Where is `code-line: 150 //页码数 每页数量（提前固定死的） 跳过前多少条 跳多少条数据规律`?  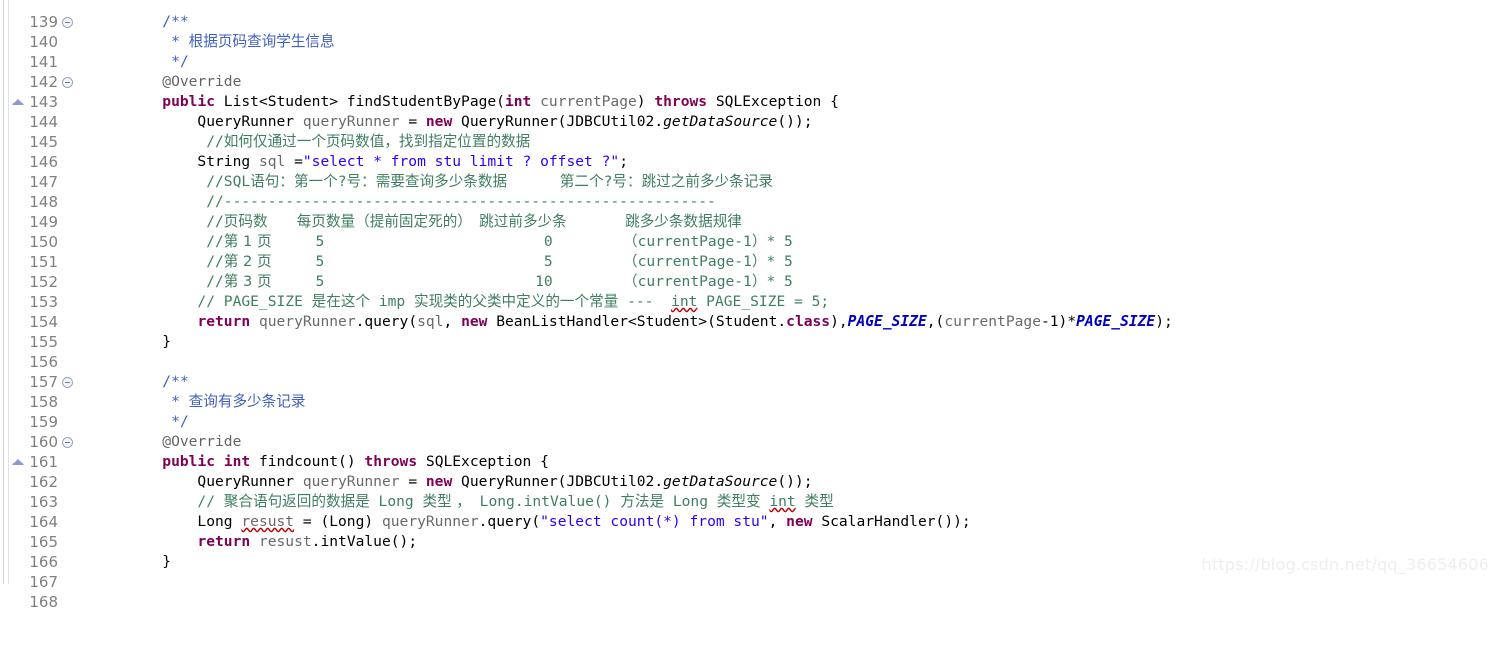 code-line: 150 //页码数 每页数量（提前固定死的） 跳过前多少条 跳多少条数据规律 is located at coordinates (748, 231).